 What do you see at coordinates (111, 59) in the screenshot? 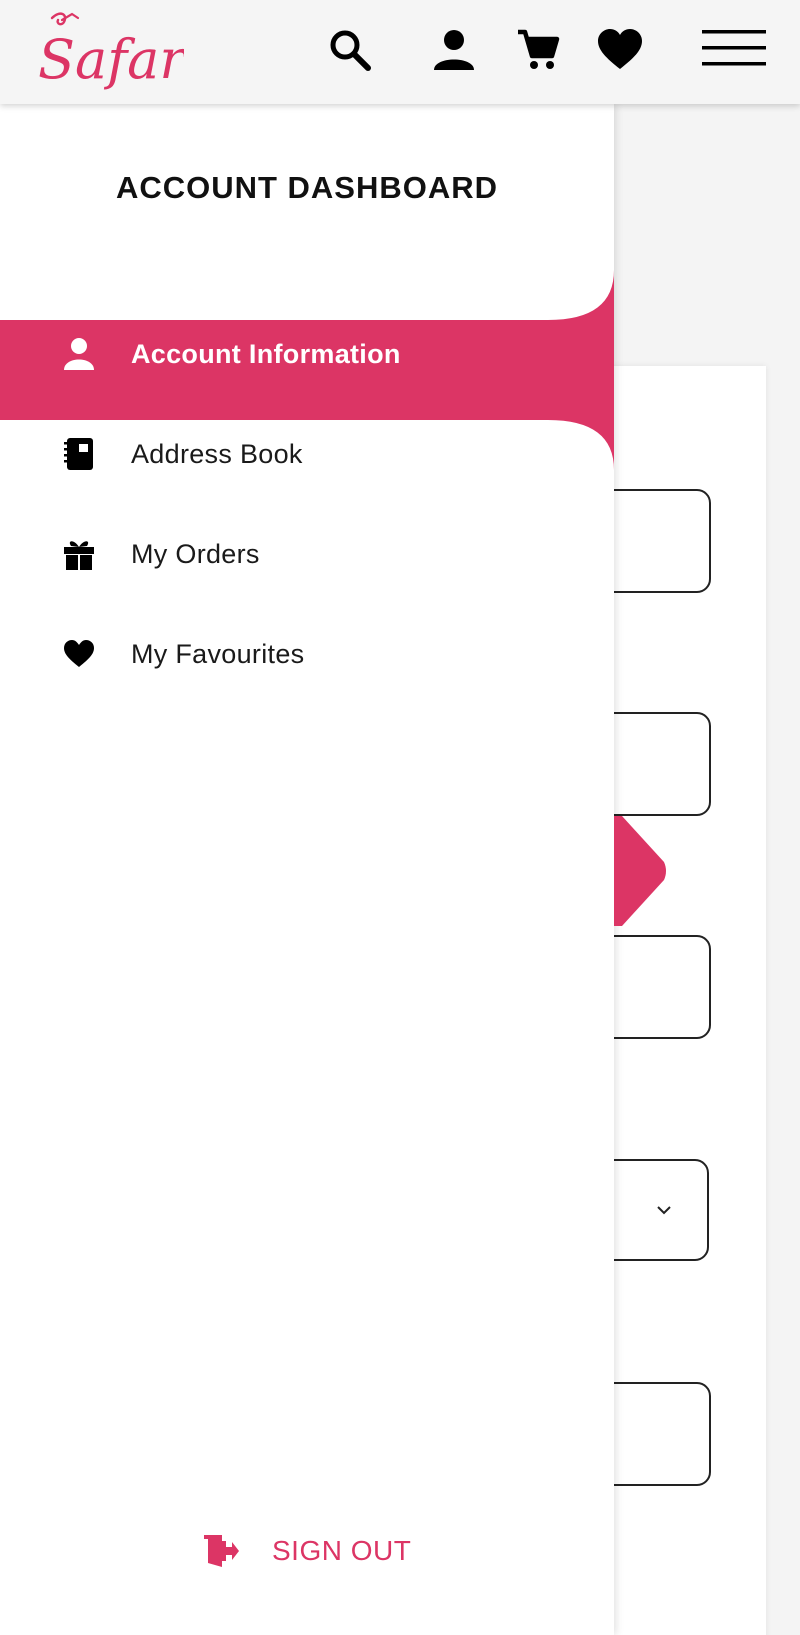
I see `logo-text: Safari` at bounding box center [111, 59].